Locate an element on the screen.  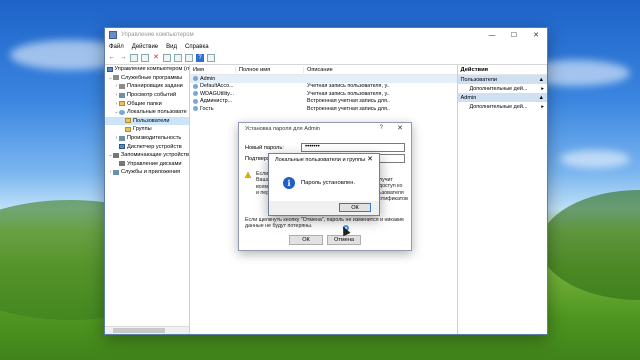
performance-icon is located at coordinates (122, 138).